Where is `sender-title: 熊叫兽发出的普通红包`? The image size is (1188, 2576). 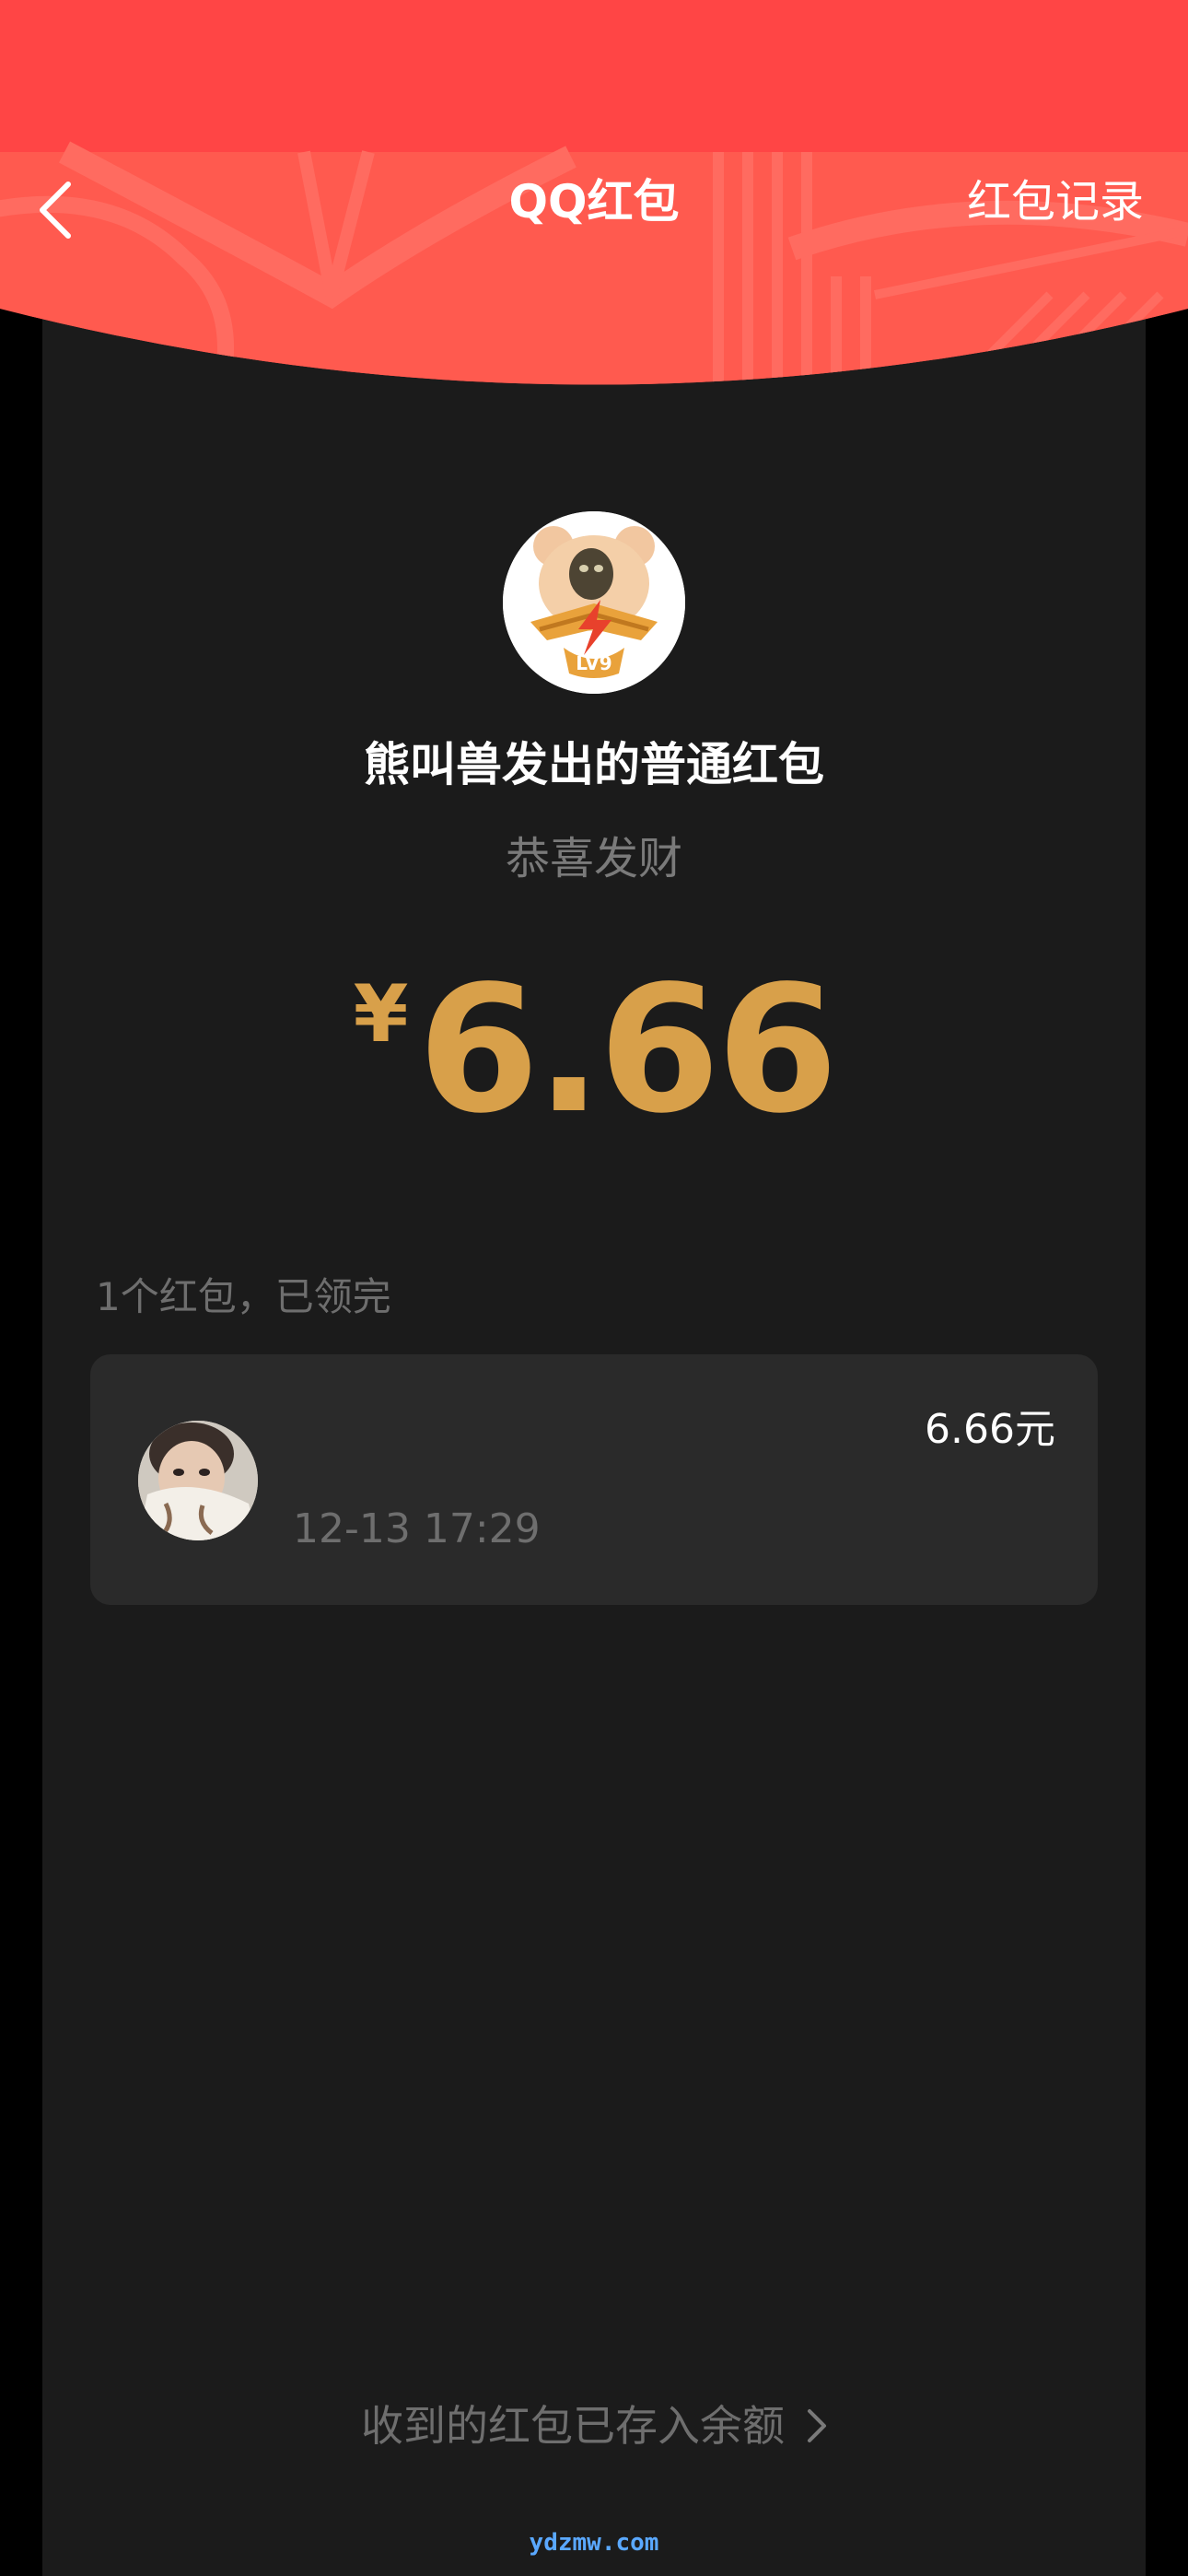
sender-title: 熊叫兽发出的普通红包 is located at coordinates (594, 764).